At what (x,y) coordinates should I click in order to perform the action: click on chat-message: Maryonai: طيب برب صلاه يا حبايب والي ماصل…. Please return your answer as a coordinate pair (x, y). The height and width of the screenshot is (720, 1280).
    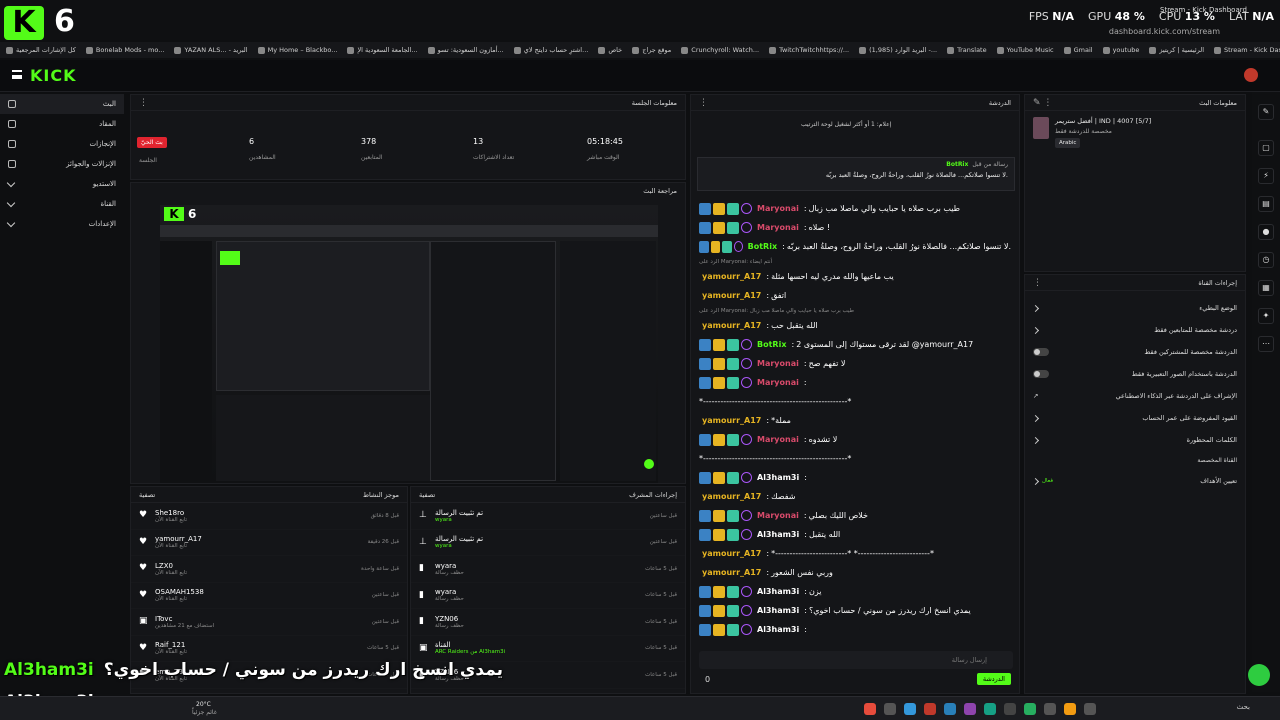
    Looking at the image, I should click on (855, 208).